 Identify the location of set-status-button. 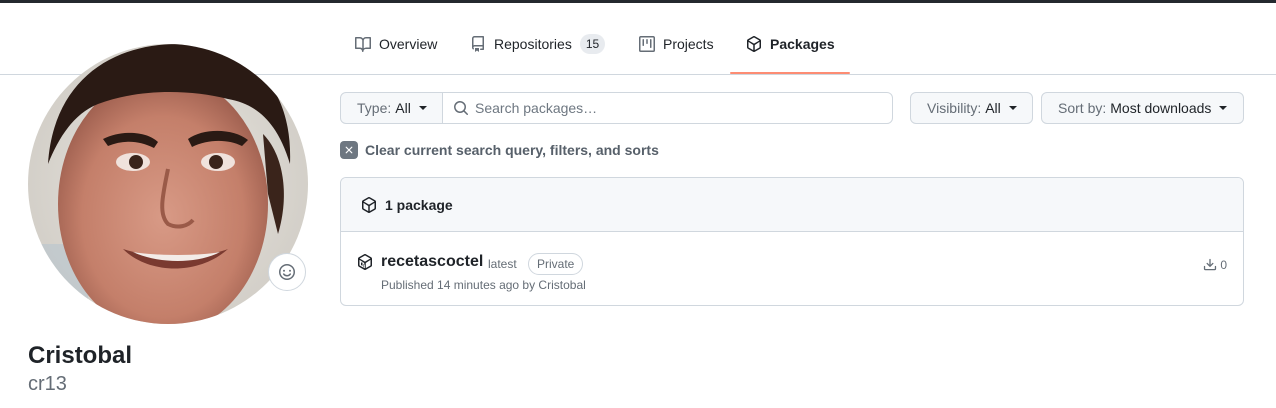
(287, 272).